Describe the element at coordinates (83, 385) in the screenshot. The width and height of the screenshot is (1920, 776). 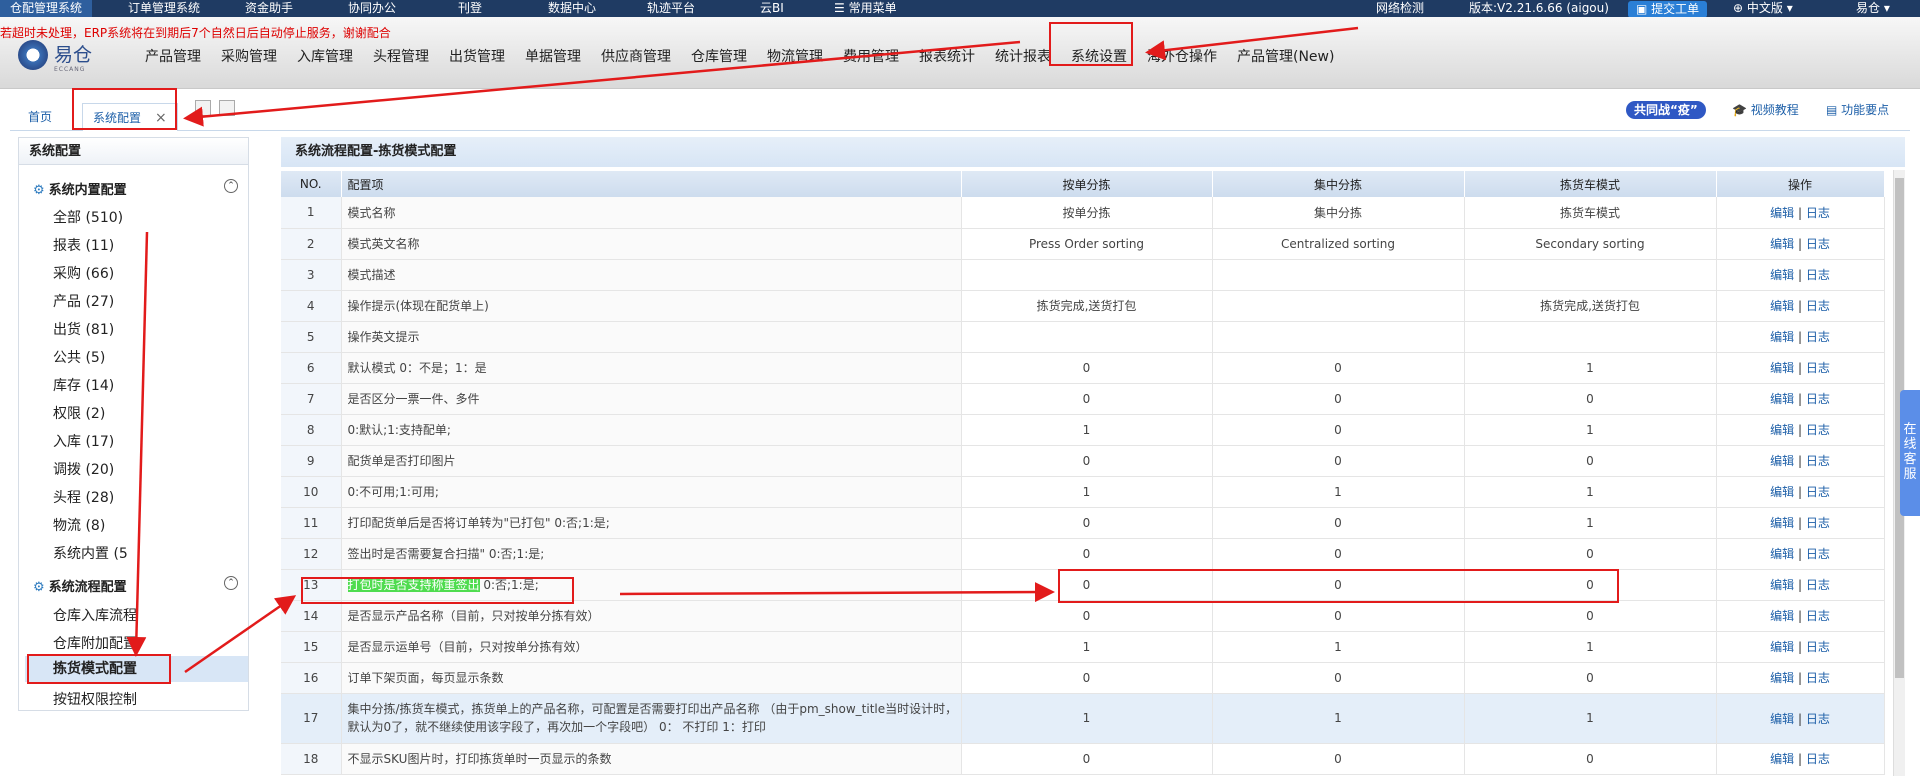
I see `sidebar-item-inventory: 库存 (14)` at that location.